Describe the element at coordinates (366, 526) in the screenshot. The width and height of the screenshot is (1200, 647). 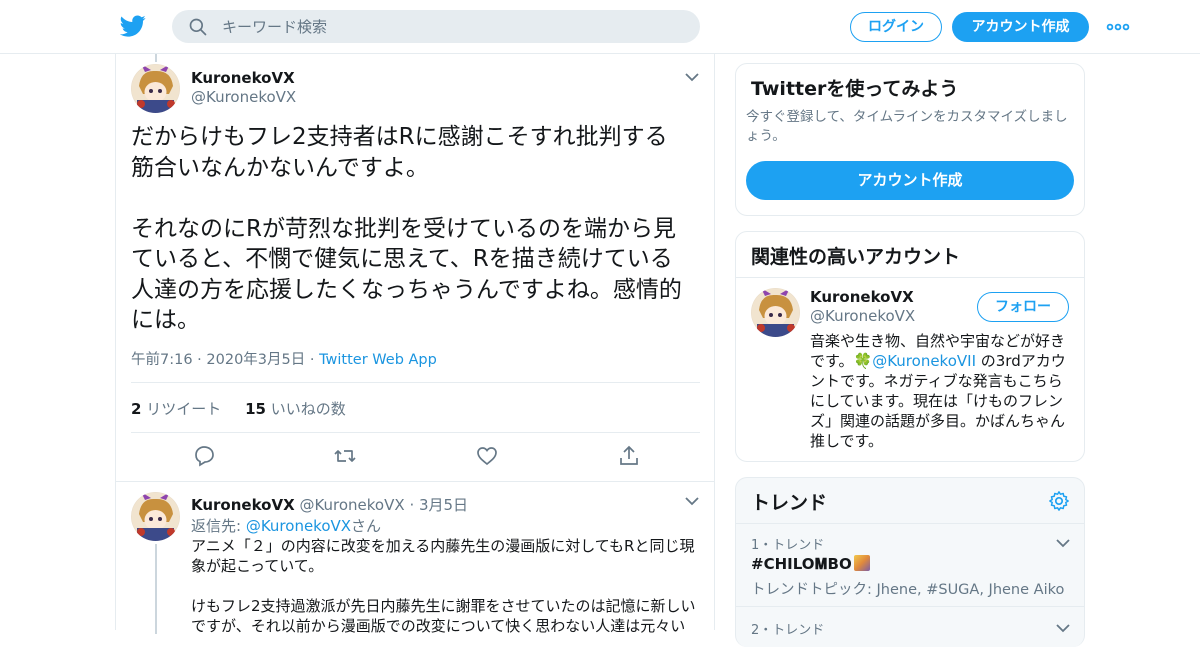
I see `reply-suffix: さん` at that location.